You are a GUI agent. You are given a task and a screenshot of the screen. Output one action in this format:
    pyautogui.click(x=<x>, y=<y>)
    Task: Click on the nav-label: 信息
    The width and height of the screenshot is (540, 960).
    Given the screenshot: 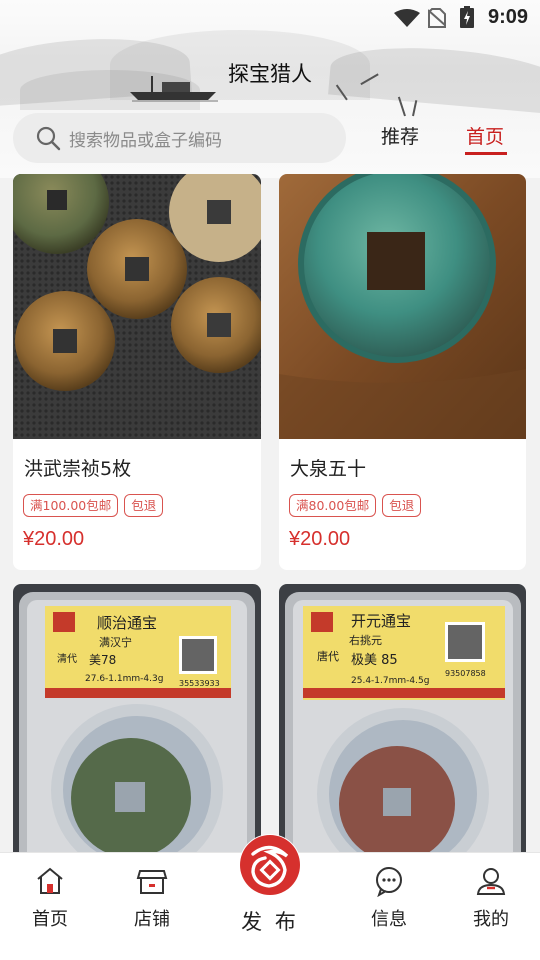 What is the action you would take?
    pyautogui.click(x=389, y=919)
    